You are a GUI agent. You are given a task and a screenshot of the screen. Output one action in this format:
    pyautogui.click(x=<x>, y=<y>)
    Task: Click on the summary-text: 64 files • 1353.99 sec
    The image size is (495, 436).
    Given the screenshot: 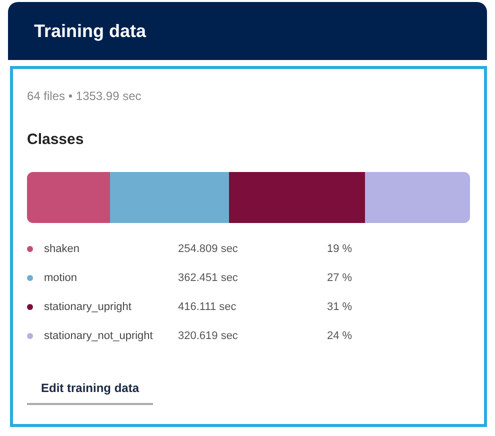 What is the action you would take?
    pyautogui.click(x=84, y=96)
    